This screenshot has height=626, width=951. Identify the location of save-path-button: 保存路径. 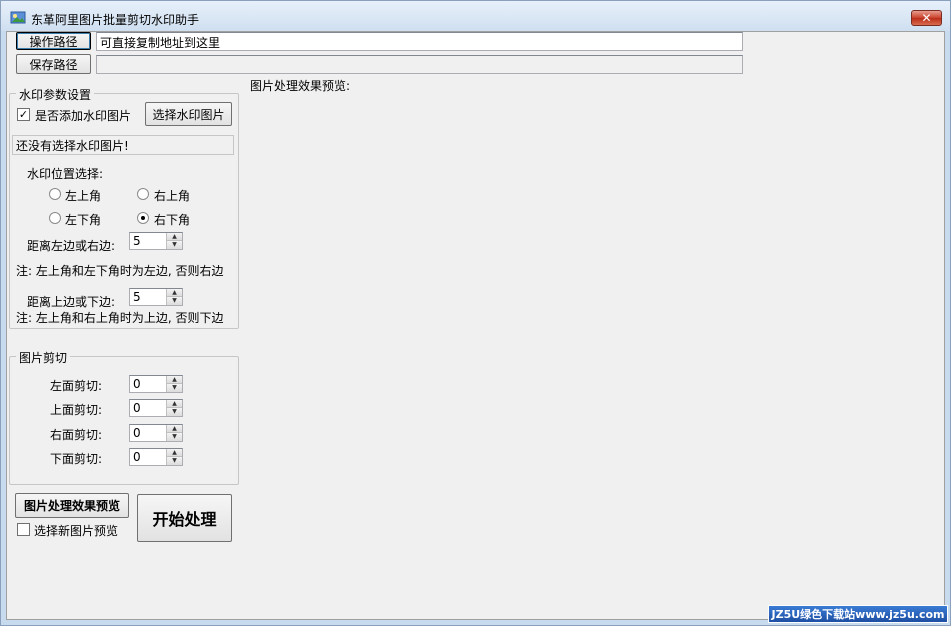
(53, 64).